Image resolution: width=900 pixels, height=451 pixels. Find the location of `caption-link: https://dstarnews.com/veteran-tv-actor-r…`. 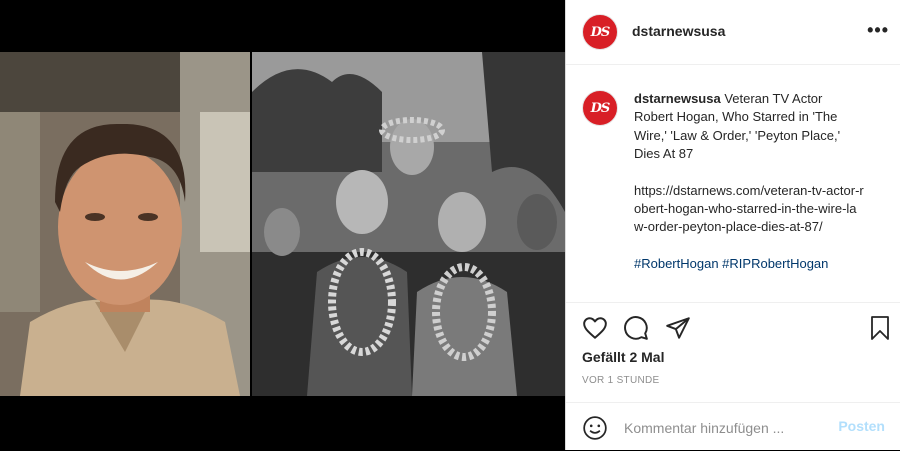

caption-link: https://dstarnews.com/veteran-tv-actor-r… is located at coordinates (749, 209).